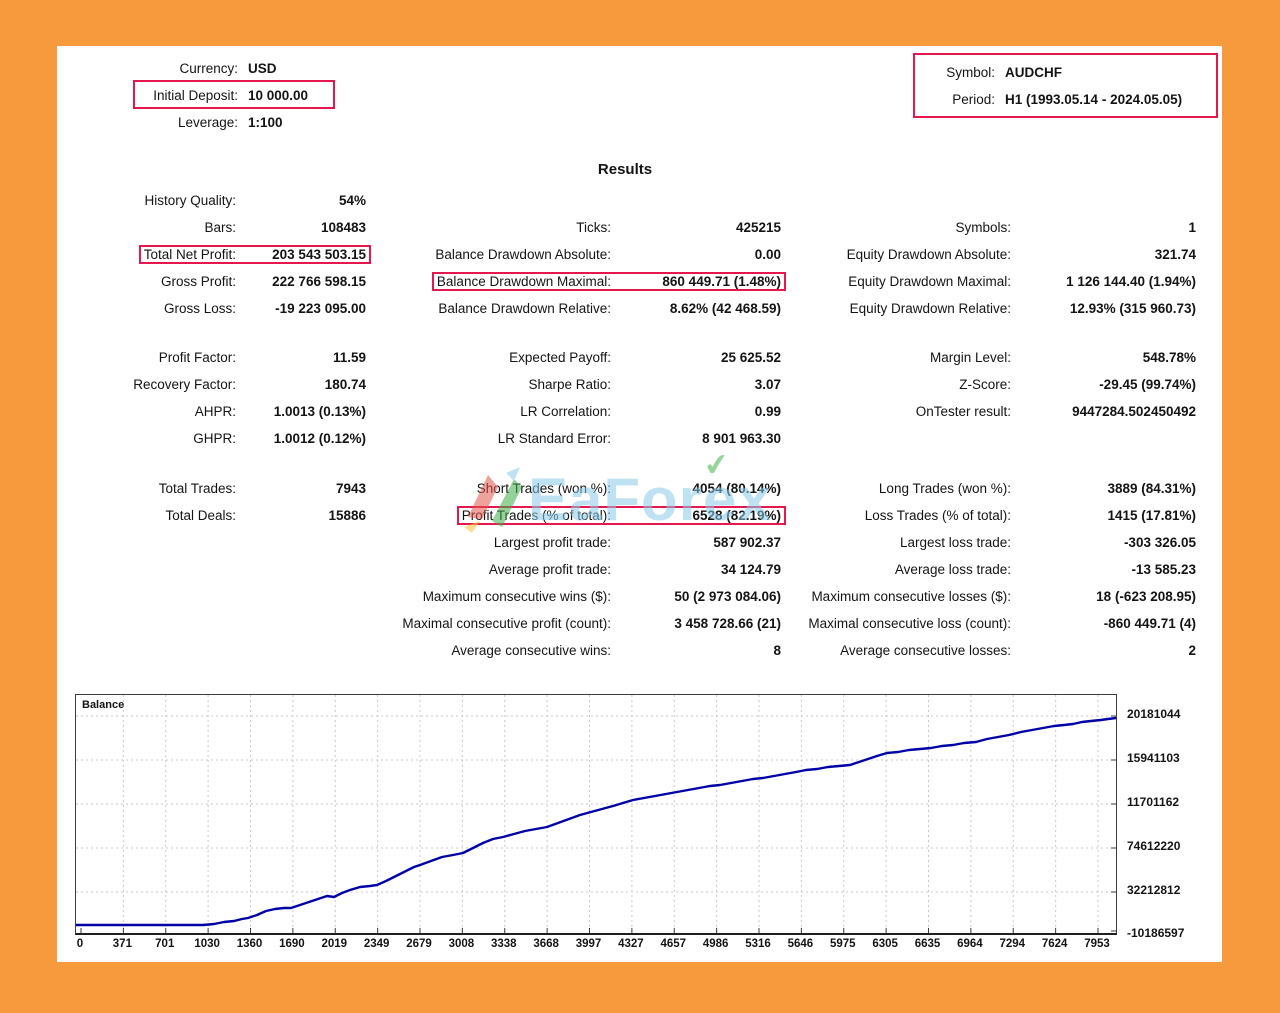 This screenshot has width=1280, height=1013. I want to click on stat-row: Margin Level: 548.78%, so click(998, 357).